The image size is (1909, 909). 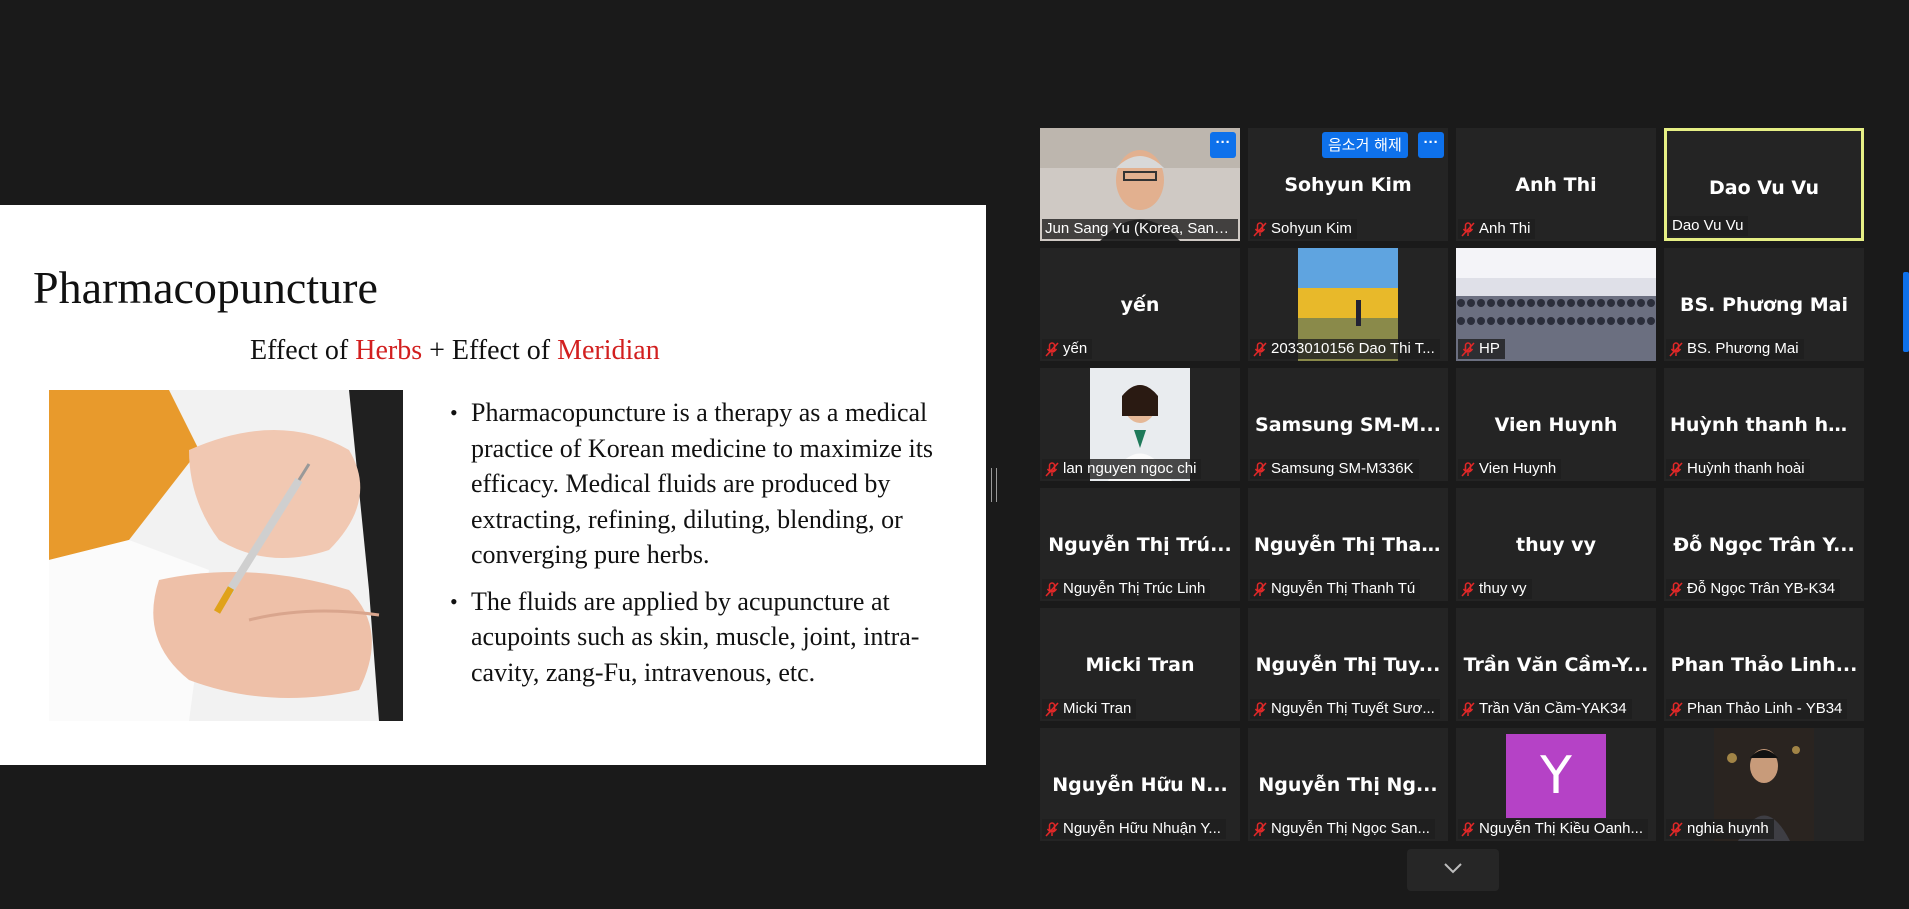 I want to click on participant-tile: Nguyễn Thị Trú... Nguyễn Thị Trúc Linh, so click(x=1140, y=544).